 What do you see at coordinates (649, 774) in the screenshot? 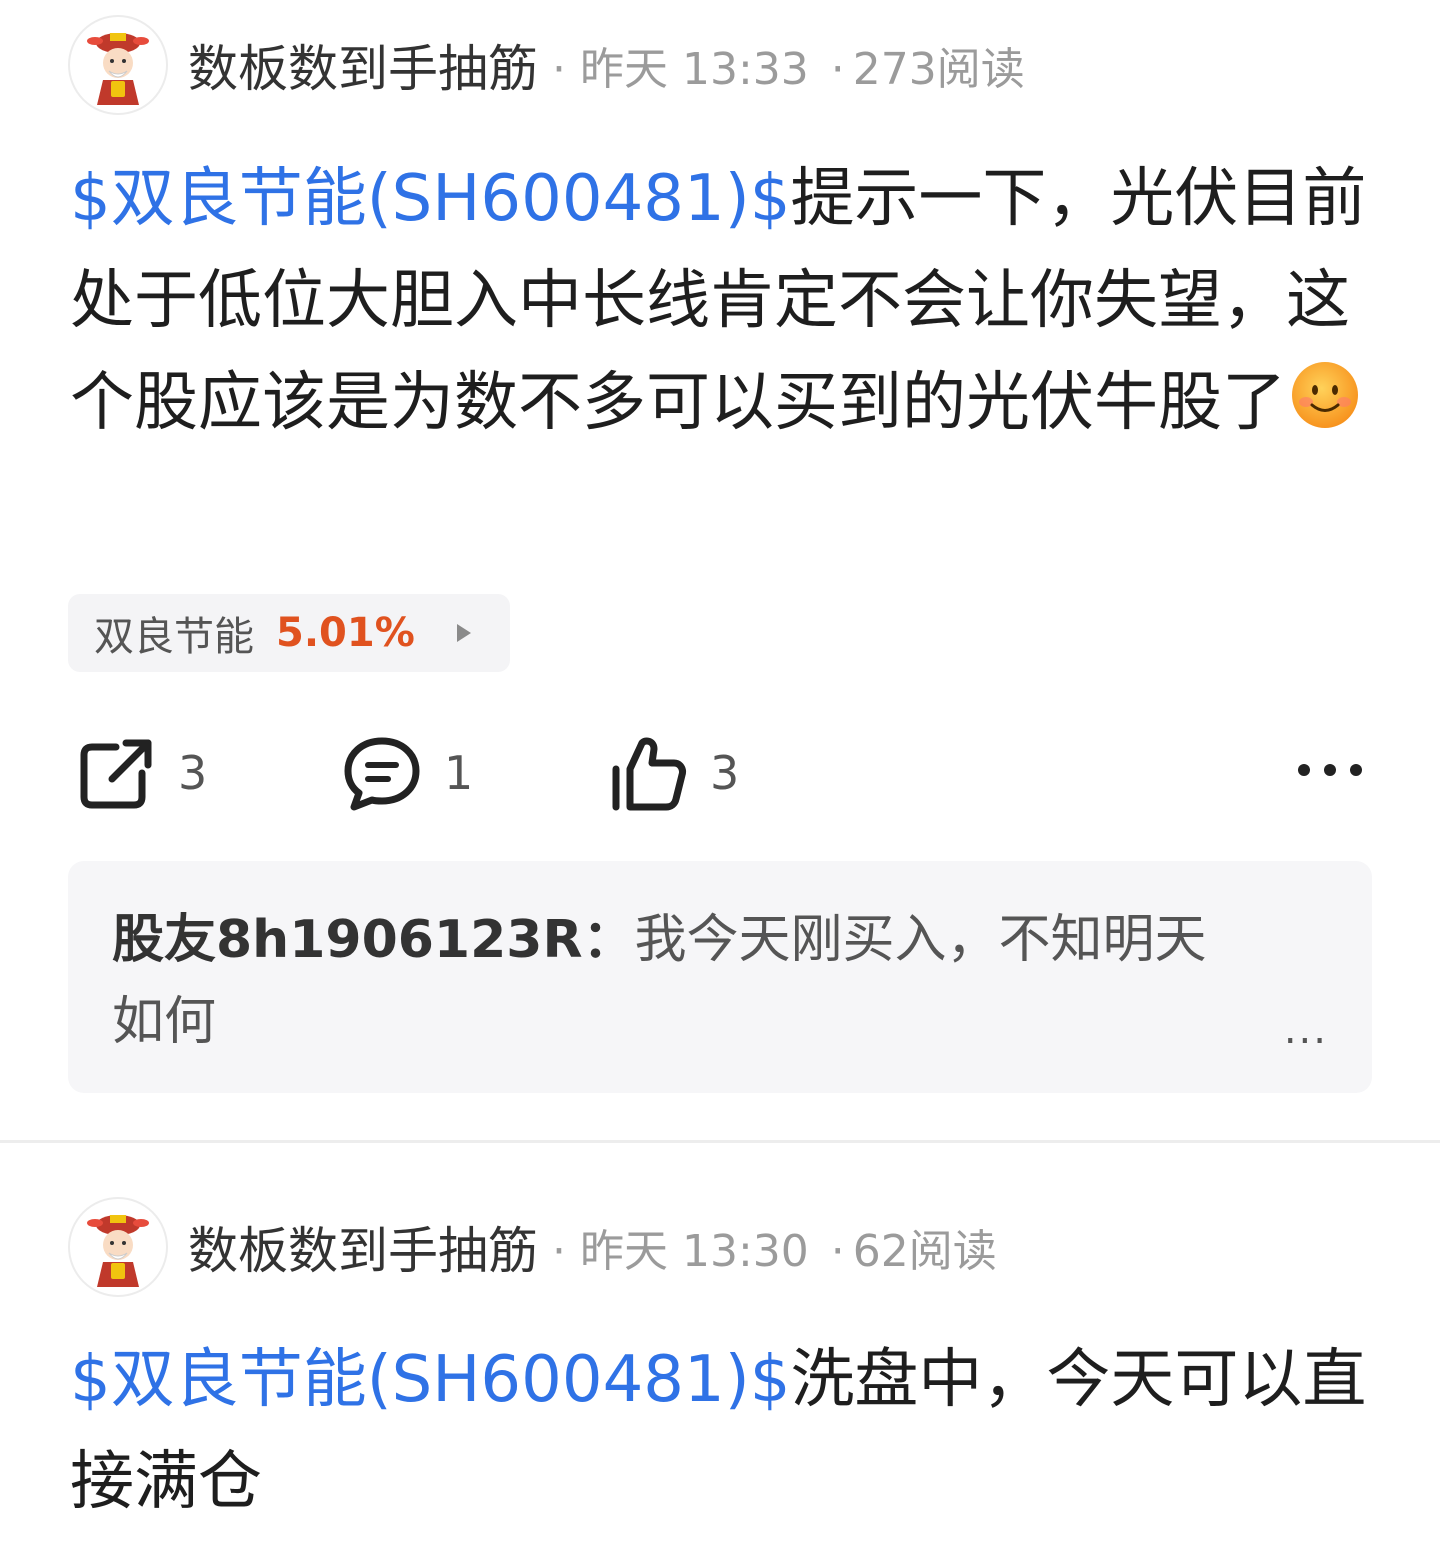
I see `thumbs-up-icon` at bounding box center [649, 774].